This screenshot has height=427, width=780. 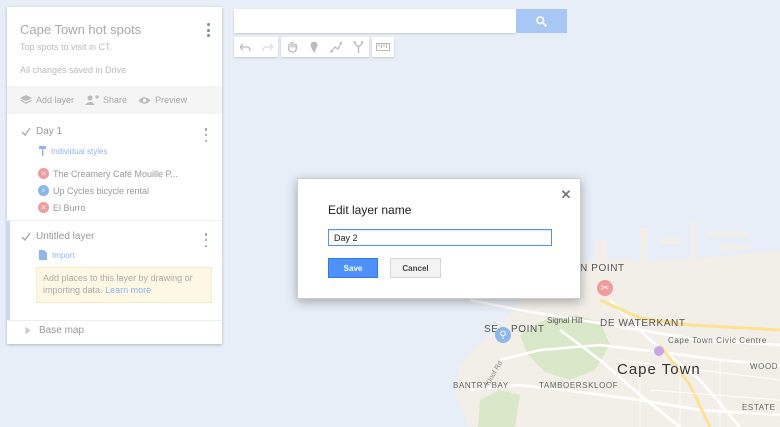 What do you see at coordinates (353, 268) in the screenshot?
I see `save-button: Save` at bounding box center [353, 268].